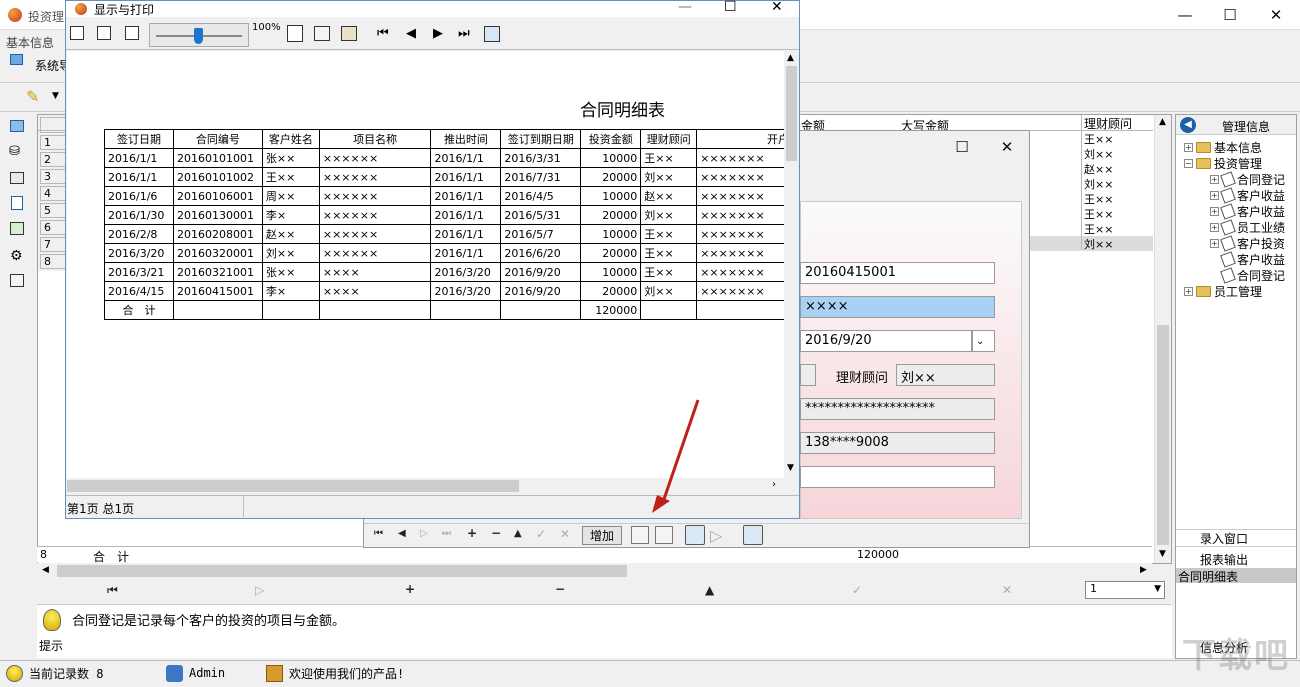 Image resolution: width=1300 pixels, height=687 pixels. I want to click on due-date-field: 2016/9/20, so click(886, 341).